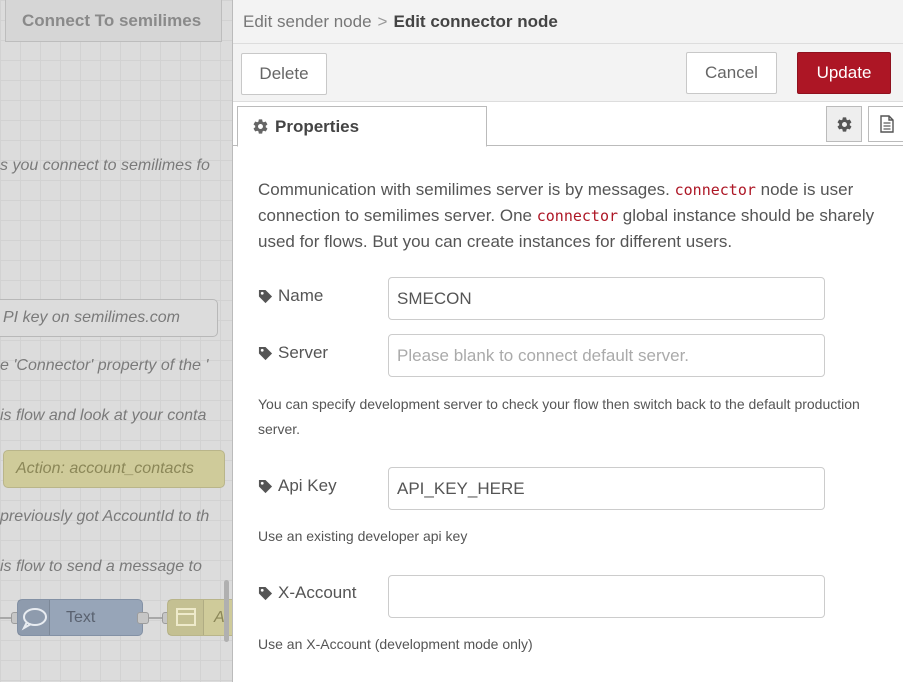 The width and height of the screenshot is (903, 682). I want to click on canvas-comment-node: s you connect to semilimes fo, so click(105, 166).